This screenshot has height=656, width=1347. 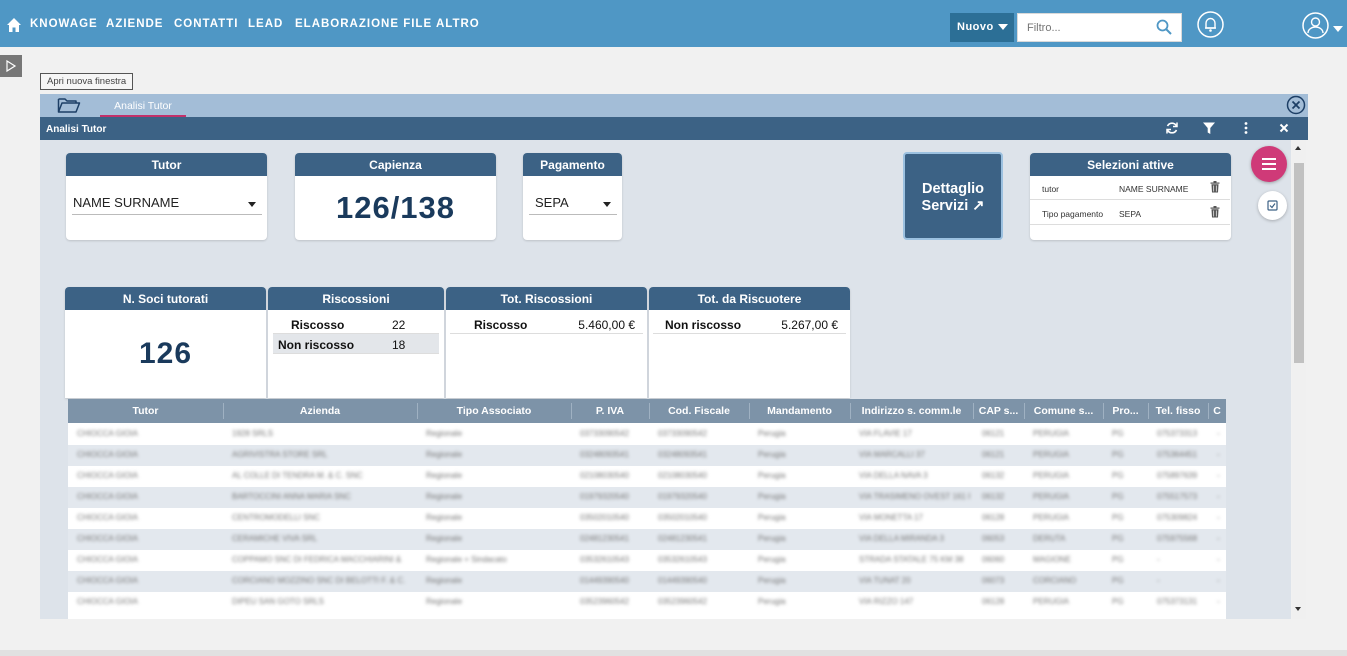 I want to click on filter-input, so click(x=1083, y=27).